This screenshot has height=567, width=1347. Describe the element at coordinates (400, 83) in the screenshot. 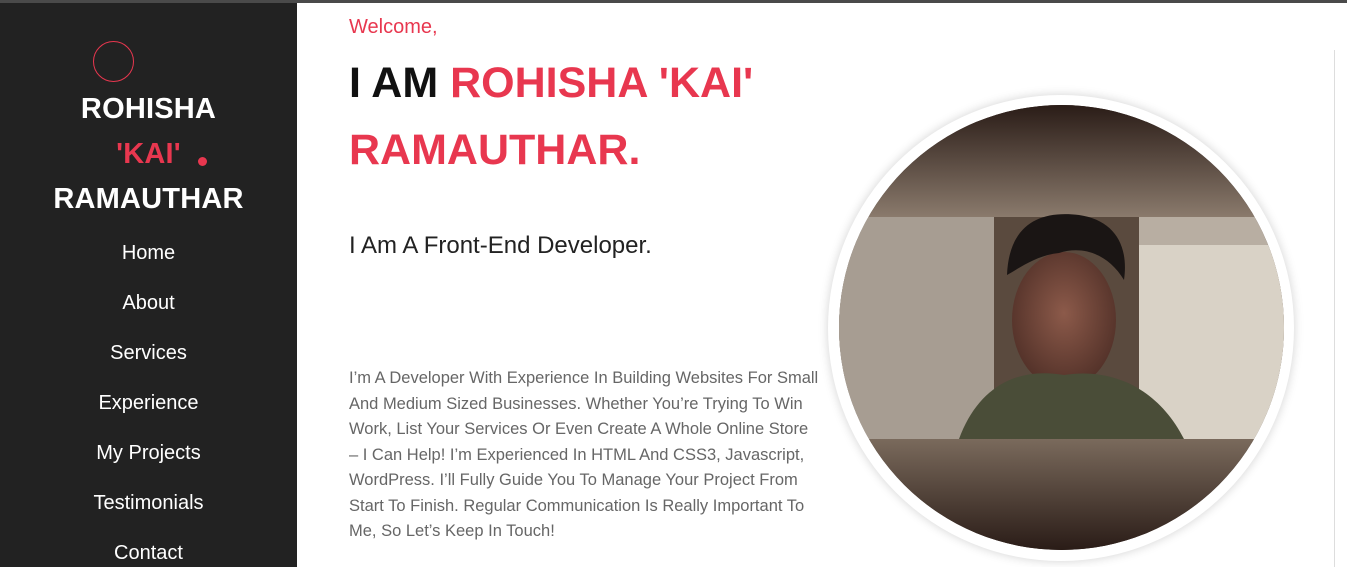

I see `headline-prefix: I AM` at that location.